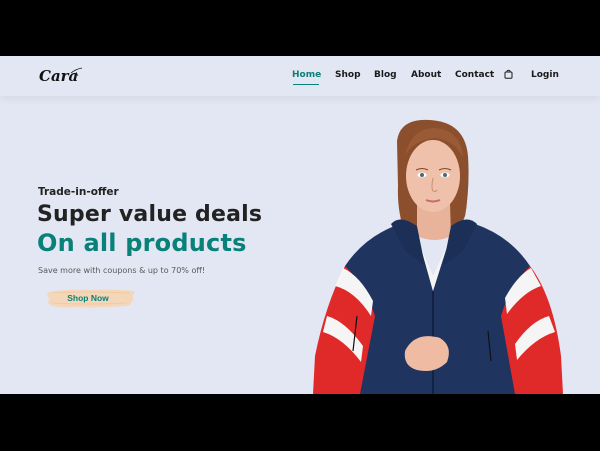  I want to click on letterbox-top, so click(300, 28).